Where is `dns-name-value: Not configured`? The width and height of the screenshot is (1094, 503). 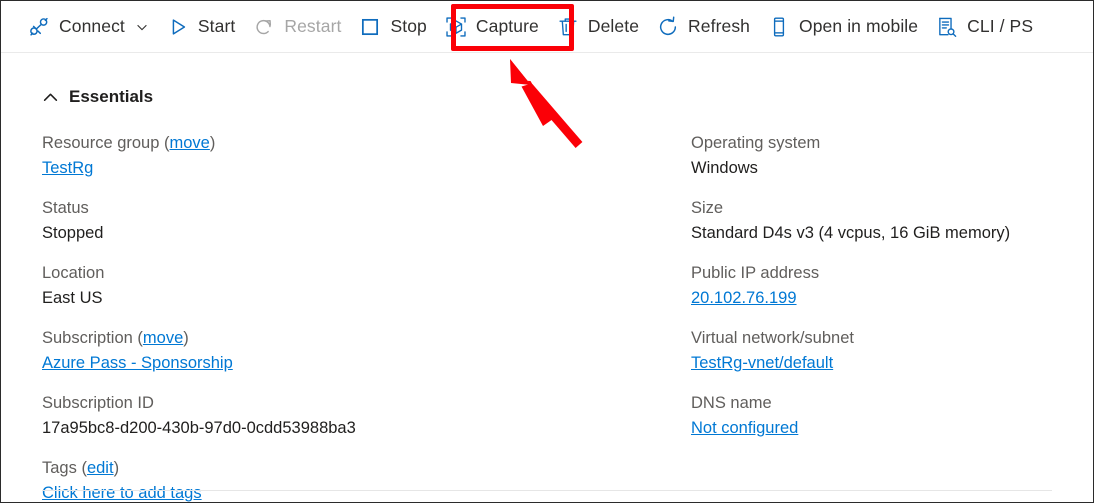 dns-name-value: Not configured is located at coordinates (881, 428).